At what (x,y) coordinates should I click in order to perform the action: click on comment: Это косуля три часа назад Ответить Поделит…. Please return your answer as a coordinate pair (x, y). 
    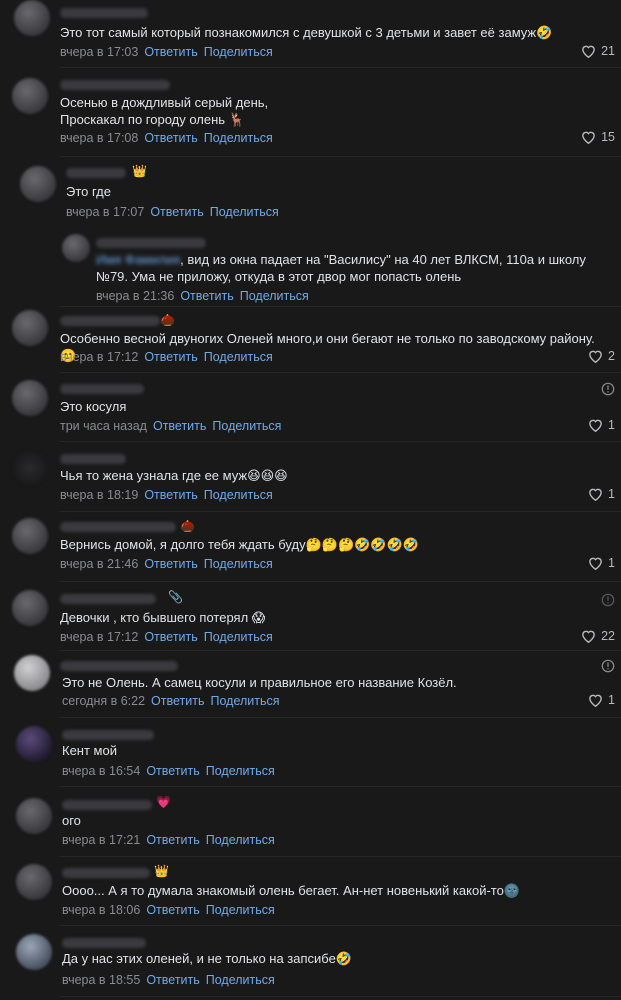
    Looking at the image, I should click on (310, 408).